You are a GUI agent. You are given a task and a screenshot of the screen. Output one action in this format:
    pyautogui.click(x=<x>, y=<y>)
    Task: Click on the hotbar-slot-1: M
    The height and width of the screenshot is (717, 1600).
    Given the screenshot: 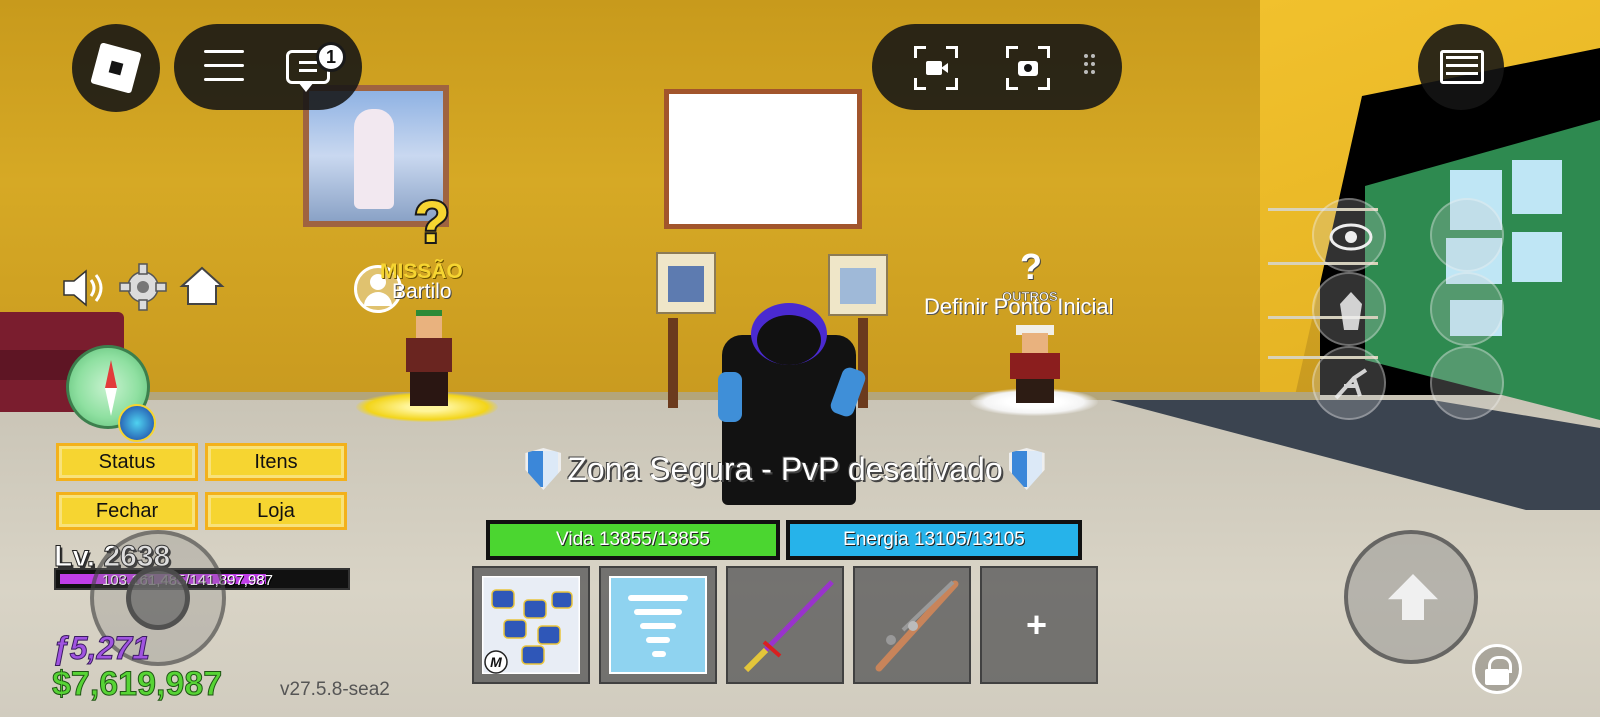 What is the action you would take?
    pyautogui.click(x=531, y=625)
    